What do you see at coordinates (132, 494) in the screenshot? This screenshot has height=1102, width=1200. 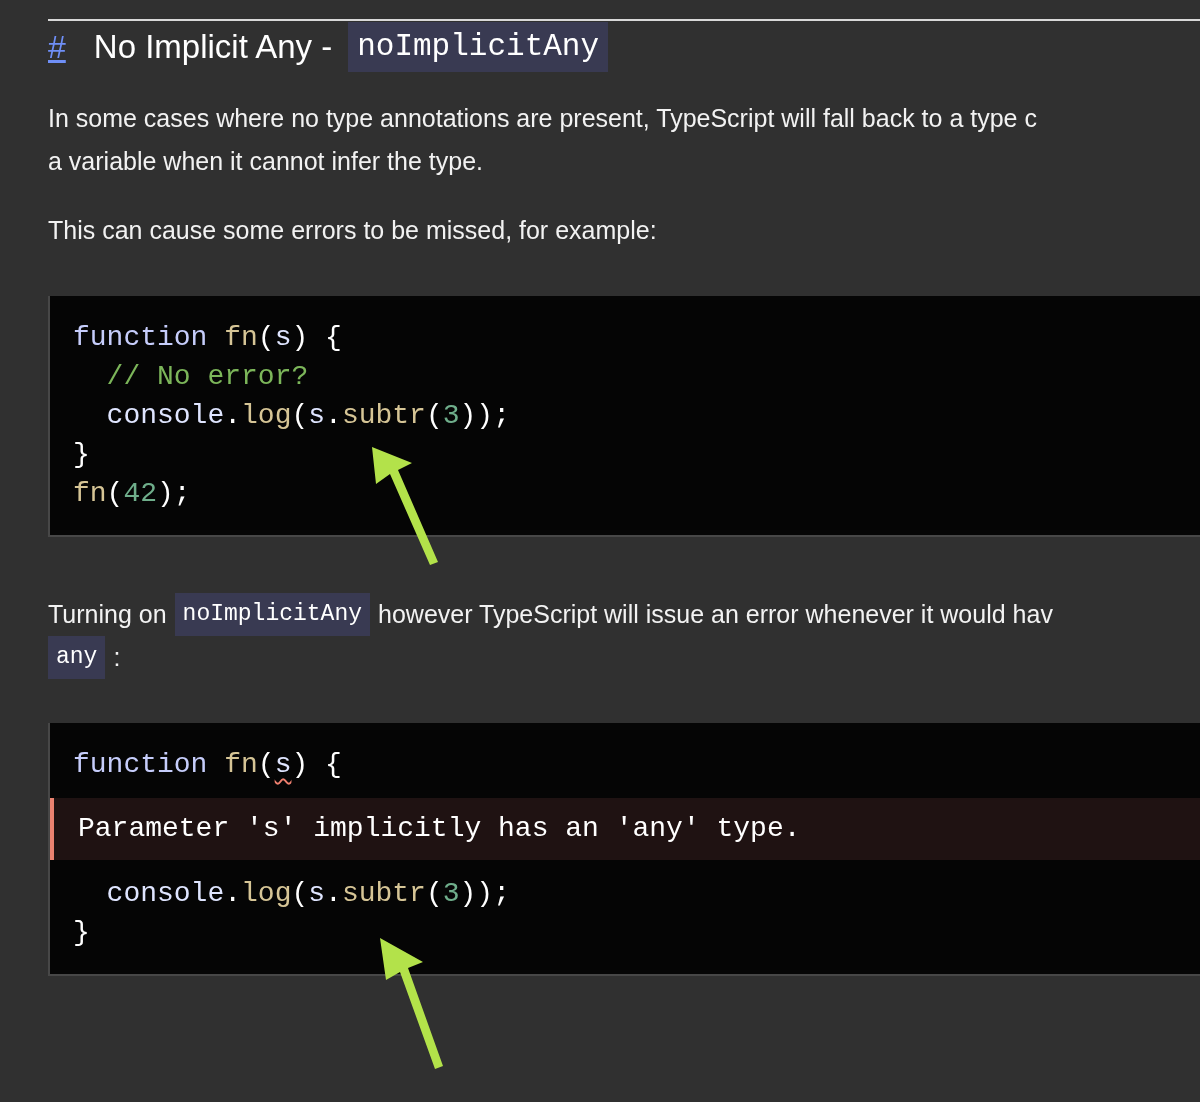 I see `code-line: fn(42);` at bounding box center [132, 494].